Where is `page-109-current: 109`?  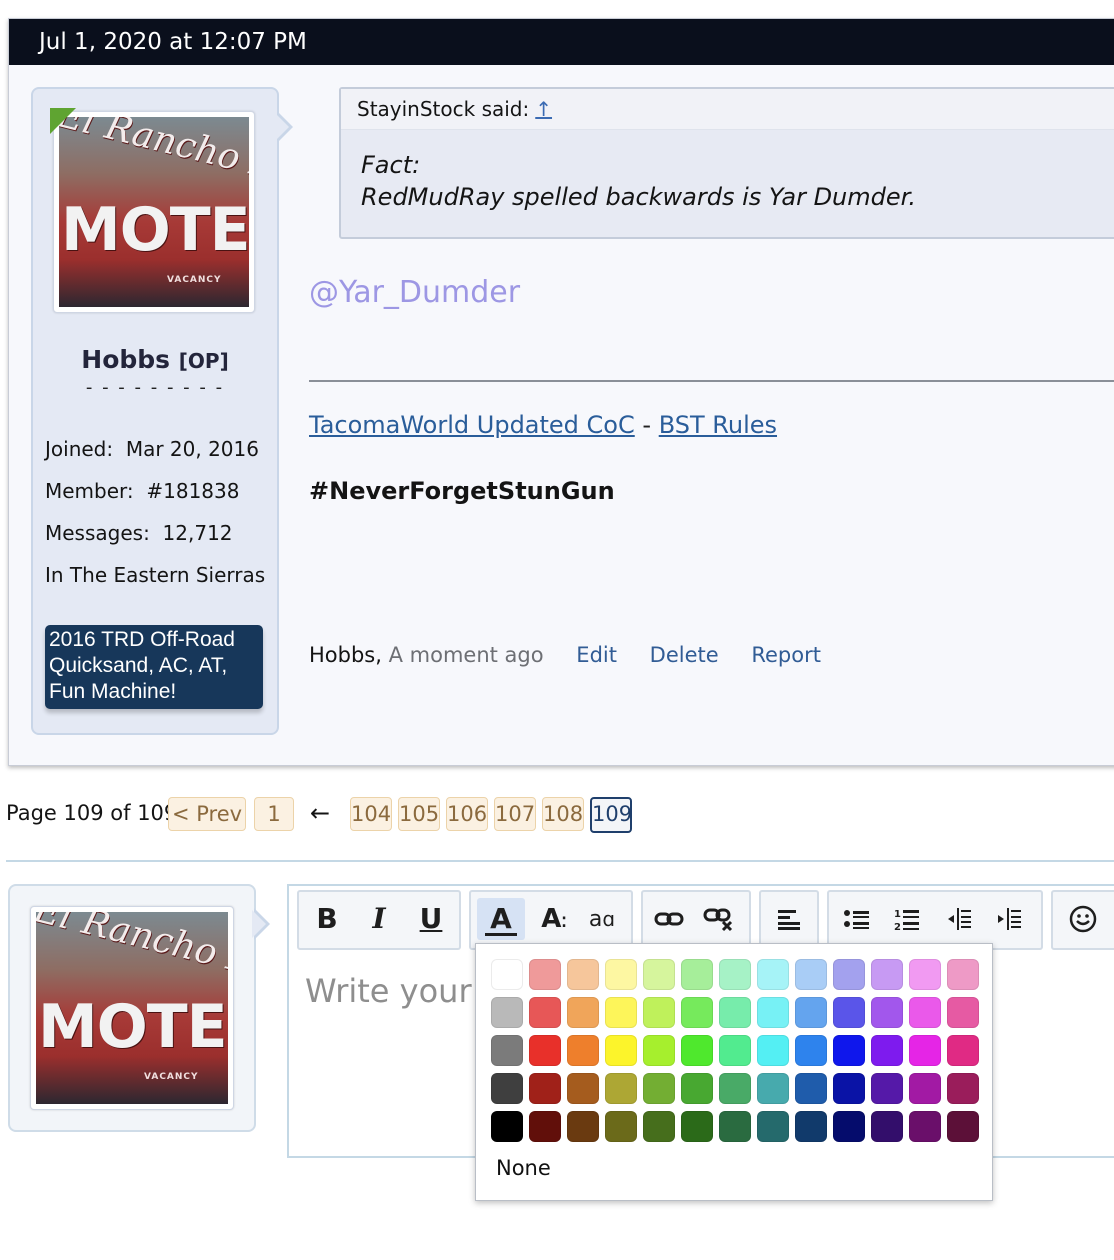
page-109-current: 109 is located at coordinates (611, 815).